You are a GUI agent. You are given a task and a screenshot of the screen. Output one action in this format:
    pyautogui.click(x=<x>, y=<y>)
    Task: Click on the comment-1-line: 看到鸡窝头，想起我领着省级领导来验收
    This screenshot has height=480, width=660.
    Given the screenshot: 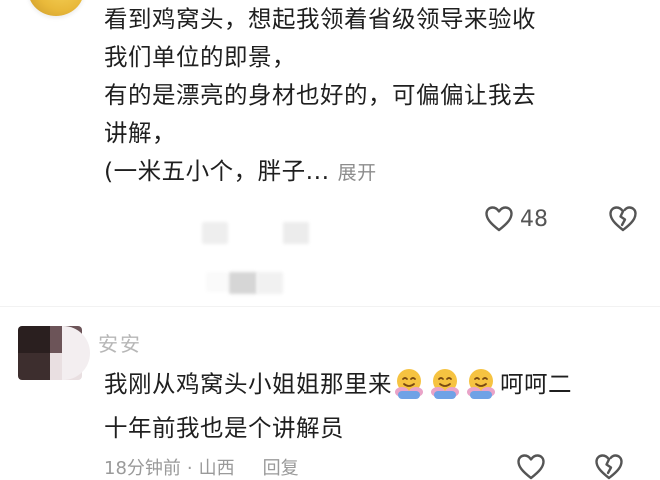 What is the action you would take?
    pyautogui.click(x=320, y=19)
    